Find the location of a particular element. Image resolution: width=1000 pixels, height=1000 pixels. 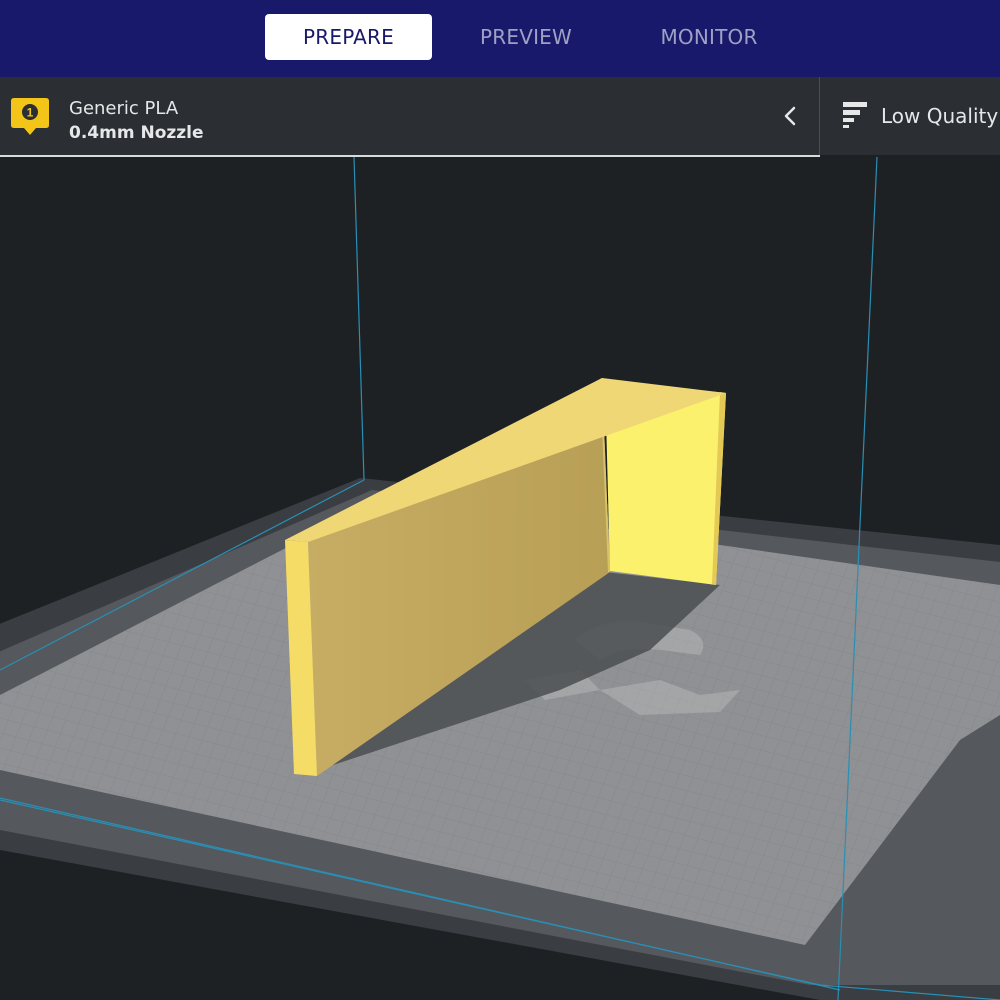

nozzle-name: 0.4mm Nozzle is located at coordinates (136, 133).